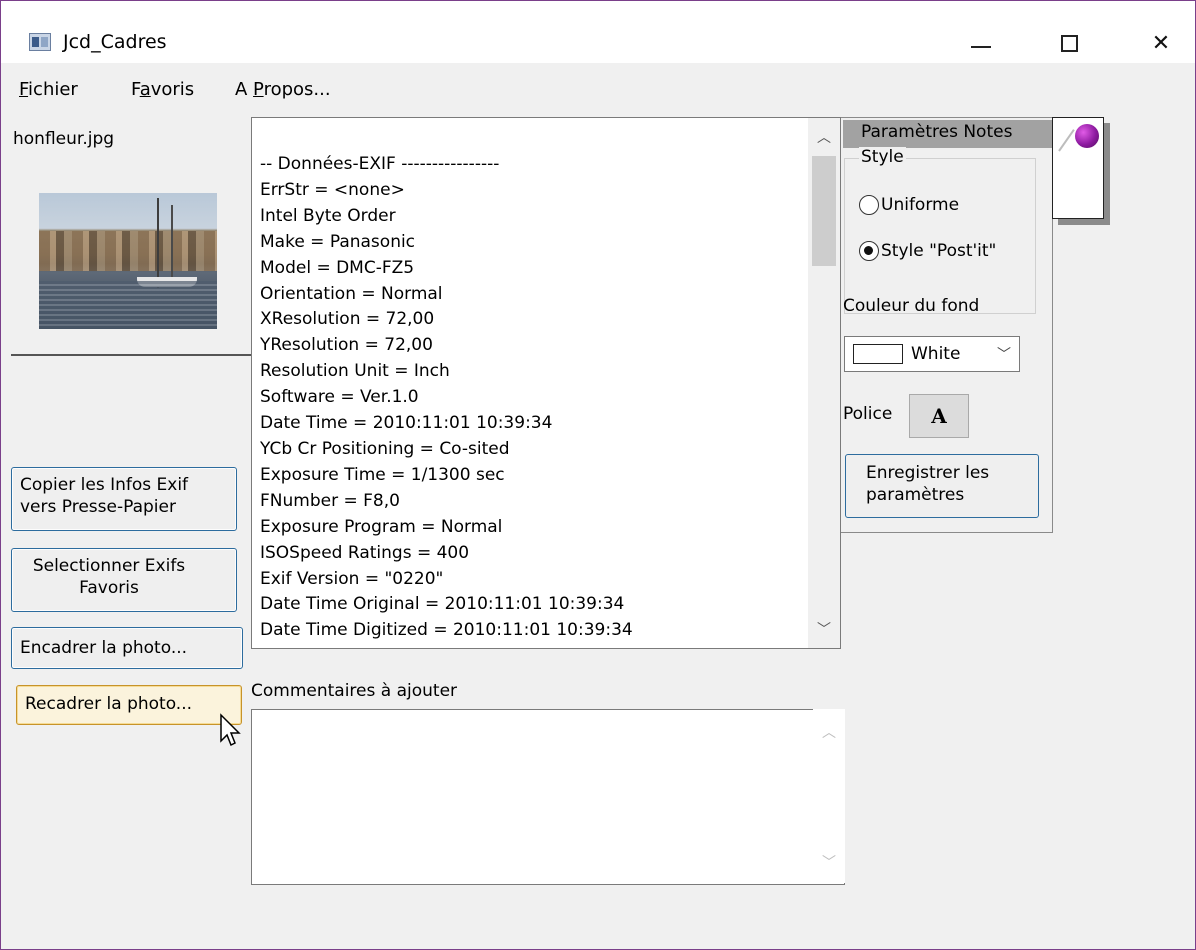 The width and height of the screenshot is (1196, 950). I want to click on exif-line: Exposure Time = 1/1300 sec, so click(382, 474).